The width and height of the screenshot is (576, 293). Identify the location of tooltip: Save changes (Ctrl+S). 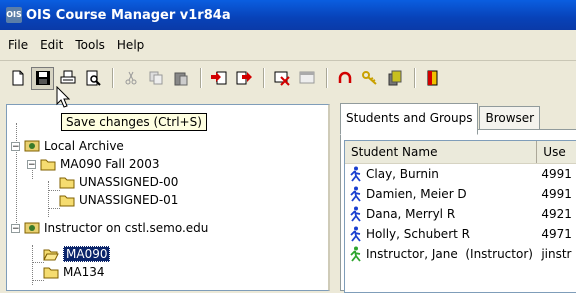
(134, 122).